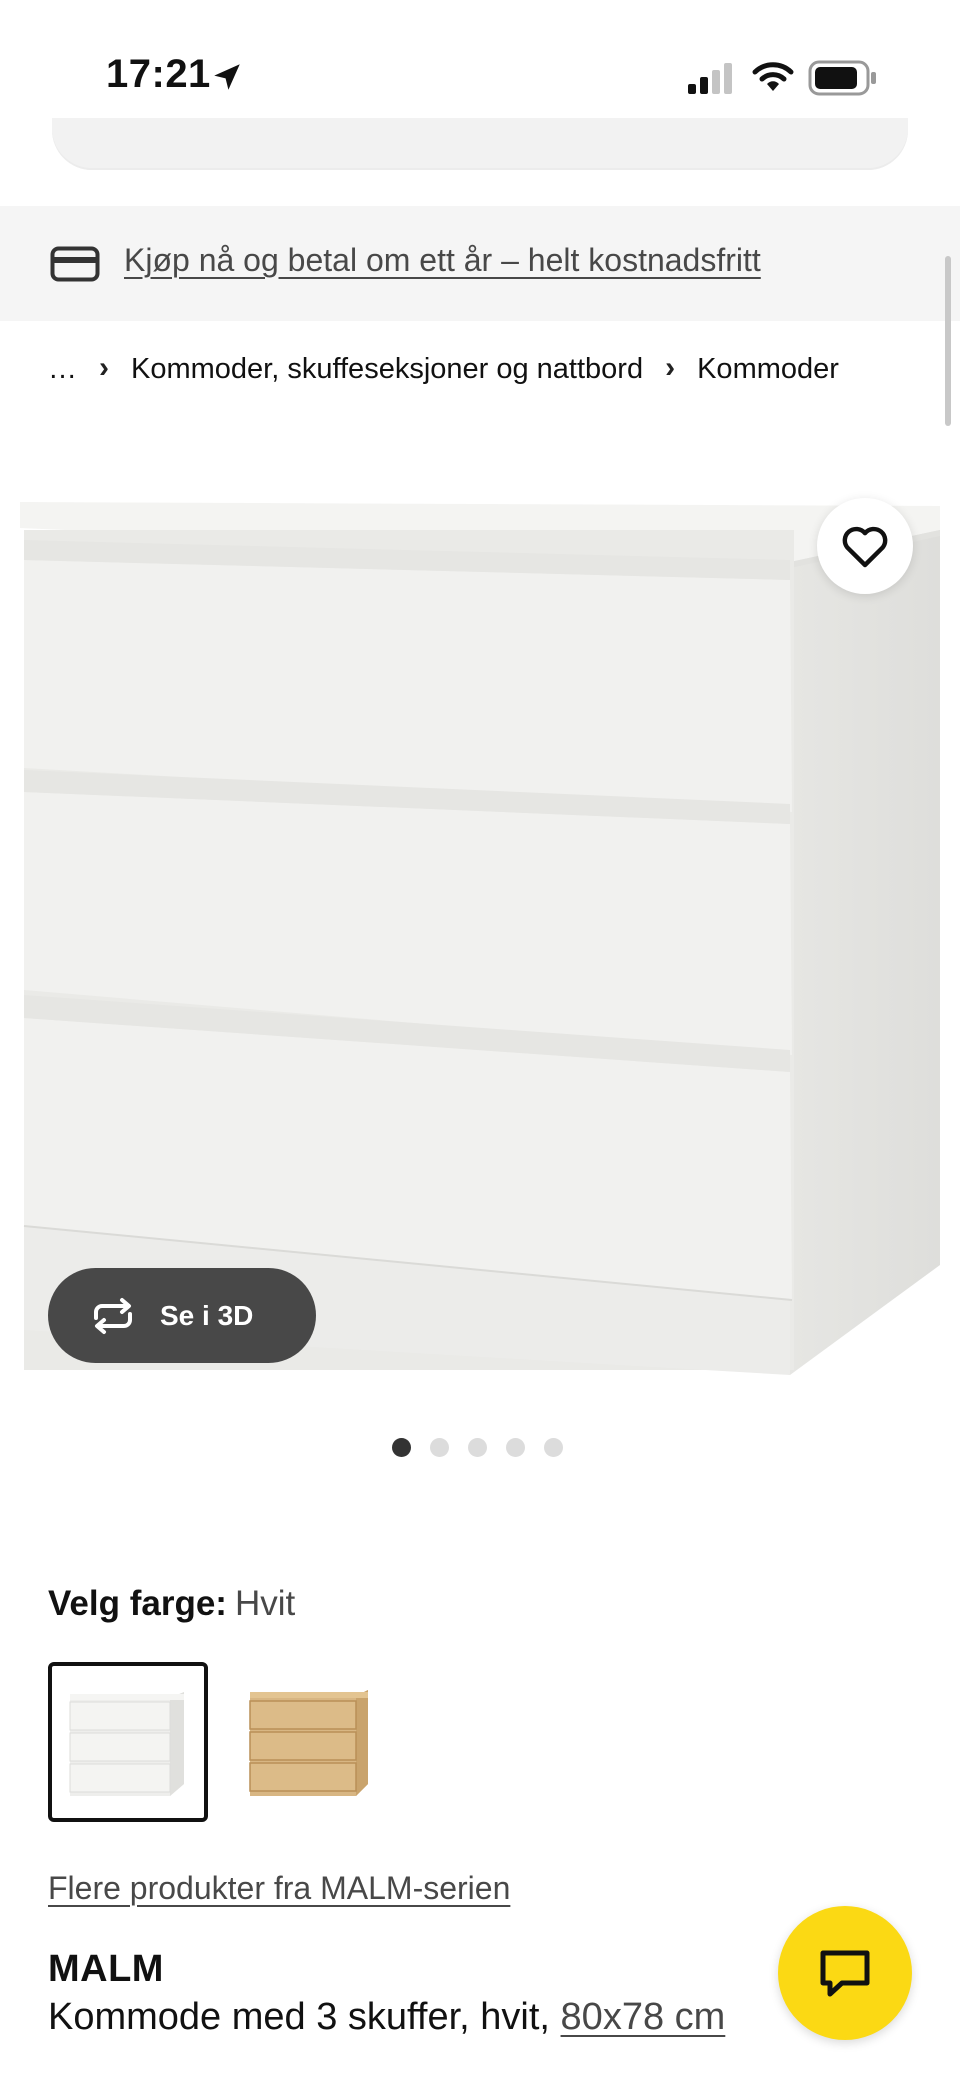 The width and height of the screenshot is (960, 2087). Describe the element at coordinates (106, 1969) in the screenshot. I see `product-name: MALM` at that location.